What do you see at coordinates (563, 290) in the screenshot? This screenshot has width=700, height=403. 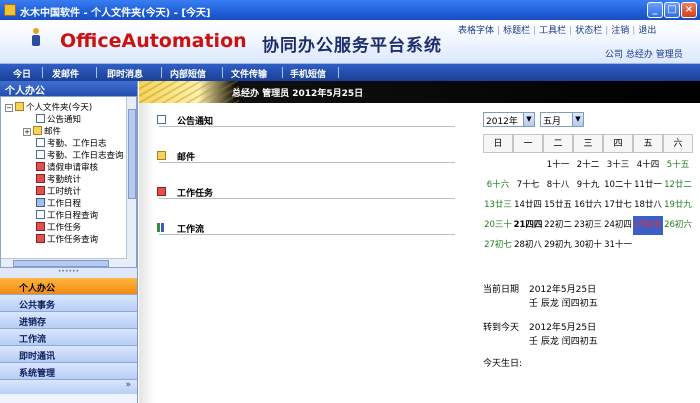 I see `current-date-value: 2012年5月25日` at bounding box center [563, 290].